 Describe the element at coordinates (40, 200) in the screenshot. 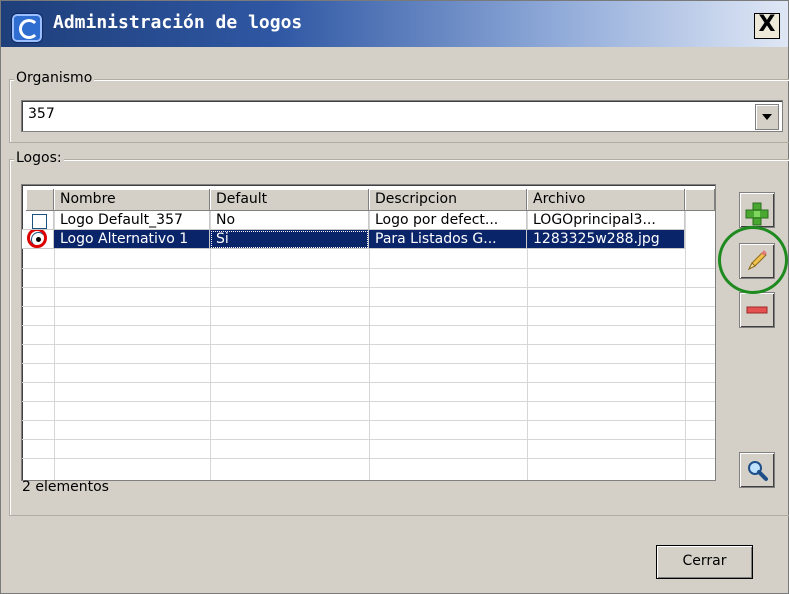

I see `column-header-select` at that location.